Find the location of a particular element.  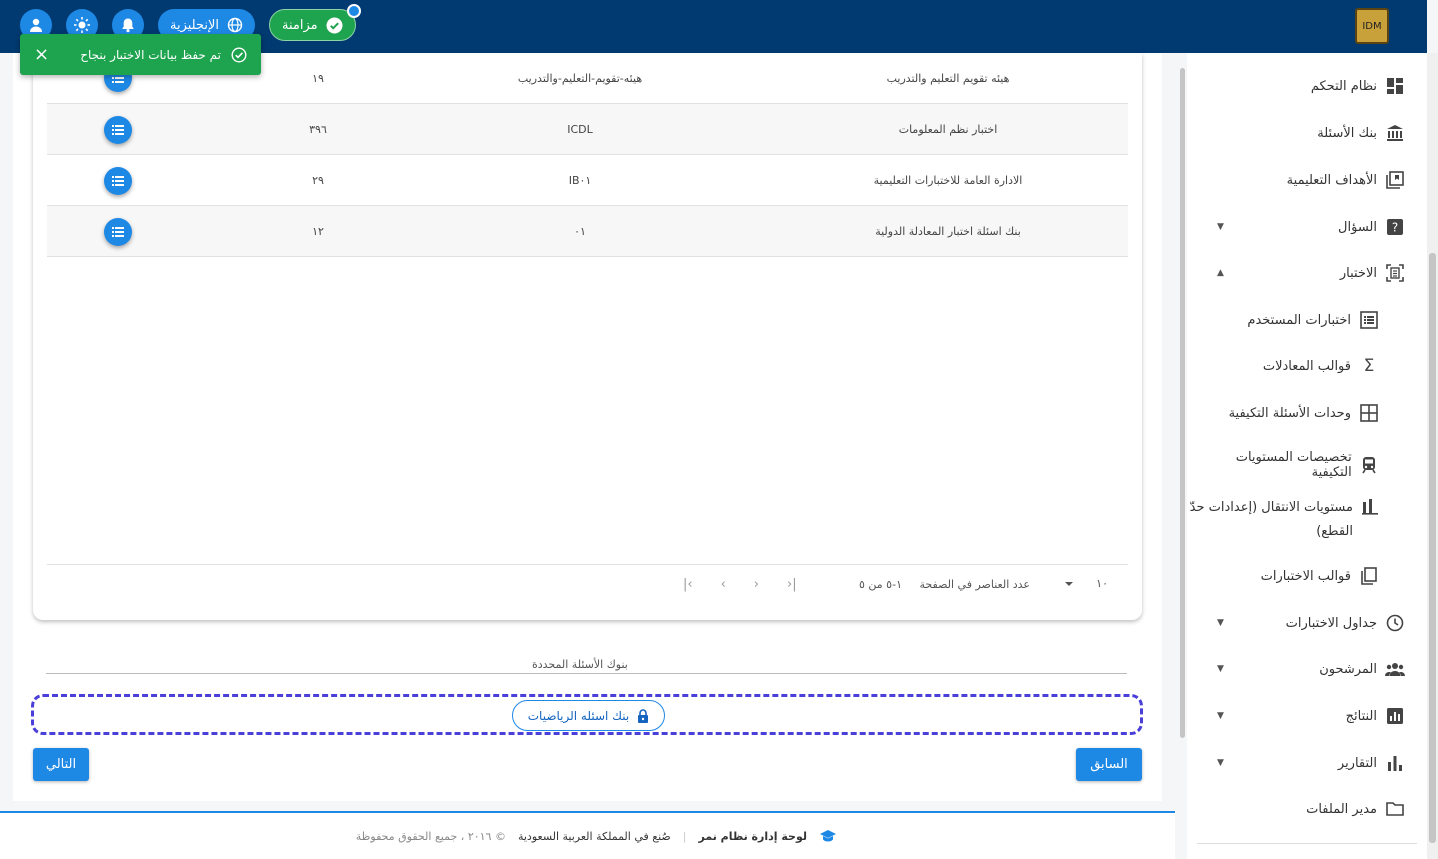

selected-banks-title: بنوك الأسئلة المحددة is located at coordinates (580, 664).